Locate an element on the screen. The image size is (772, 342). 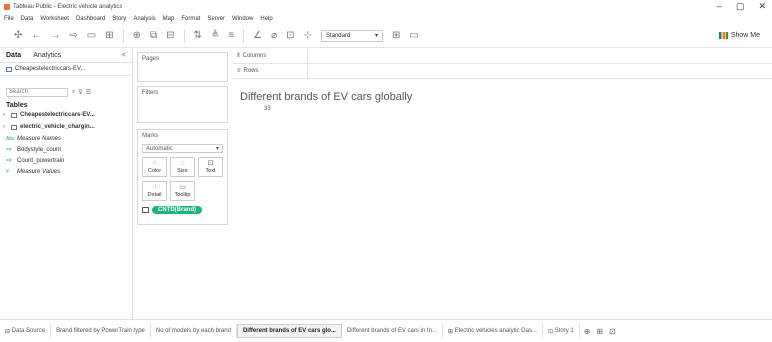
menu-server: Server is located at coordinates (216, 19).